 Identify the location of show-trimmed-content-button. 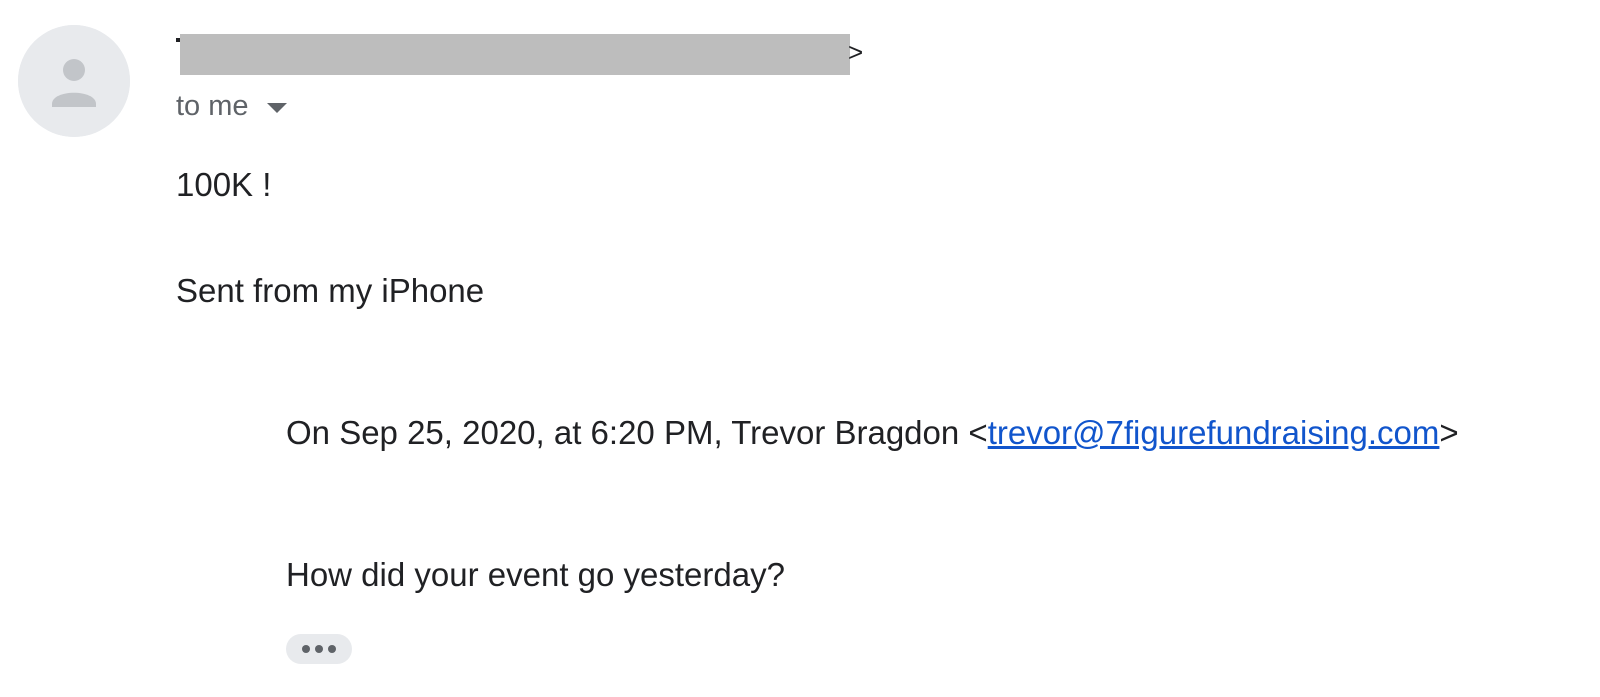
(319, 649).